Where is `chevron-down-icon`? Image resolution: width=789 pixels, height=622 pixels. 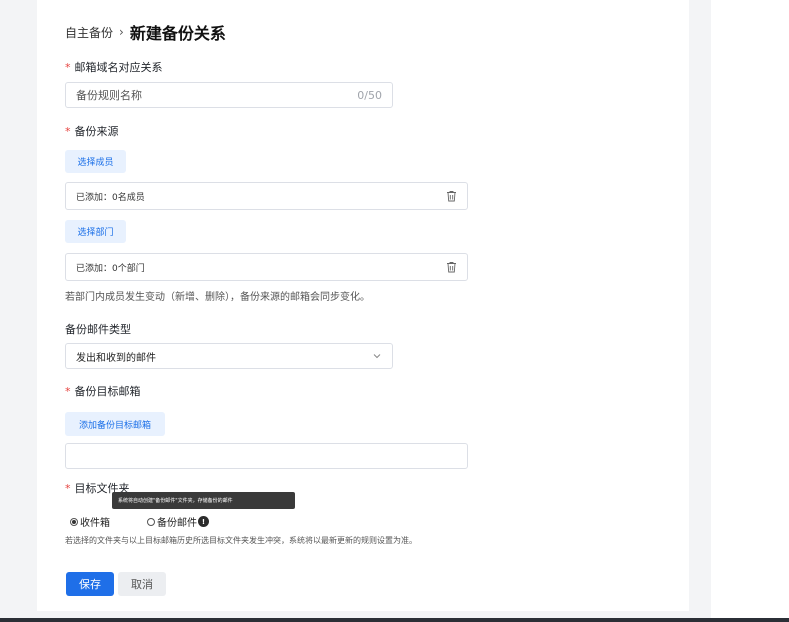 chevron-down-icon is located at coordinates (377, 356).